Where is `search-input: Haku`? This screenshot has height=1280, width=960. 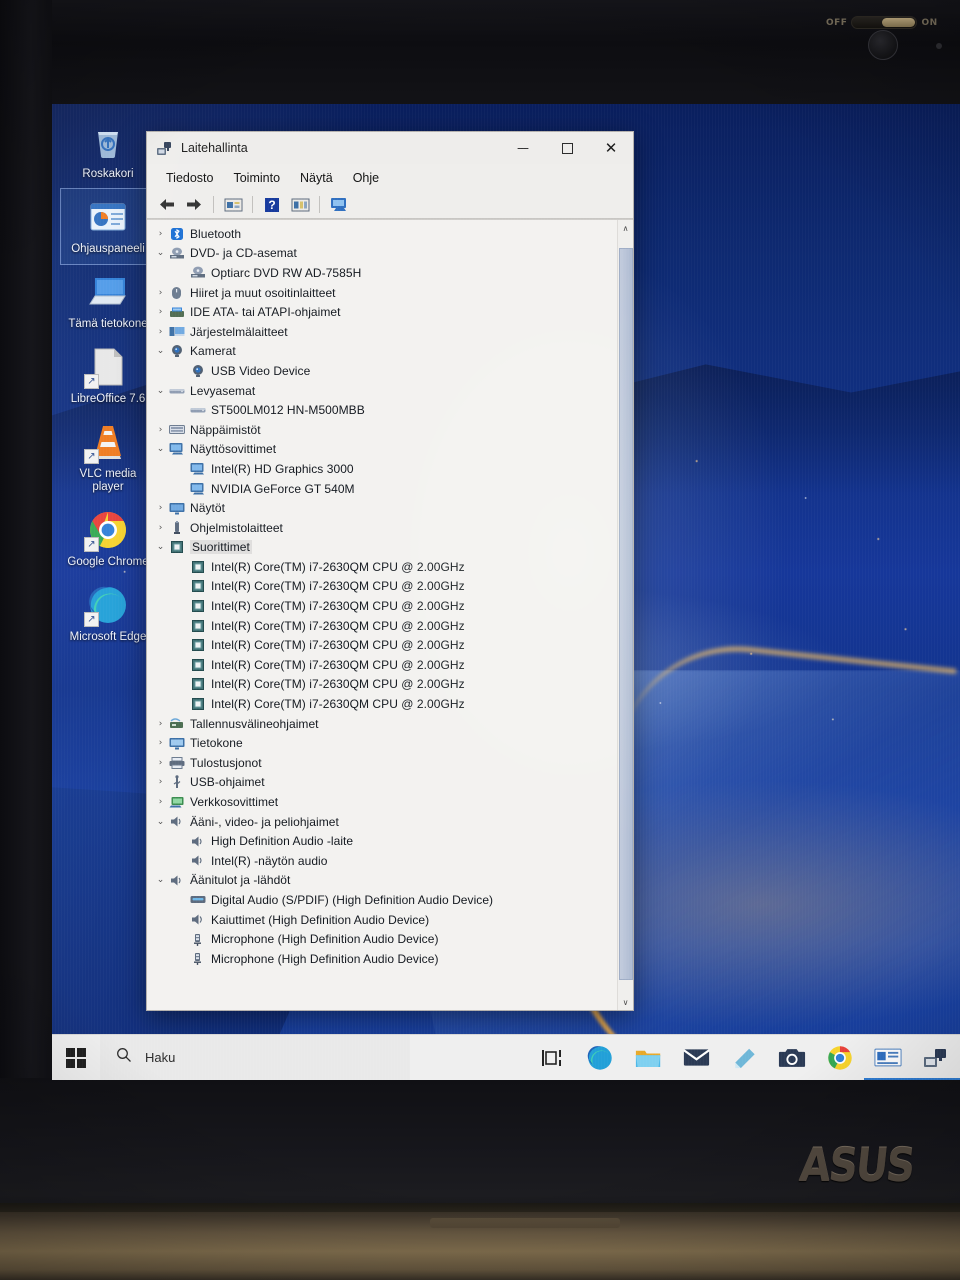 search-input: Haku is located at coordinates (255, 1057).